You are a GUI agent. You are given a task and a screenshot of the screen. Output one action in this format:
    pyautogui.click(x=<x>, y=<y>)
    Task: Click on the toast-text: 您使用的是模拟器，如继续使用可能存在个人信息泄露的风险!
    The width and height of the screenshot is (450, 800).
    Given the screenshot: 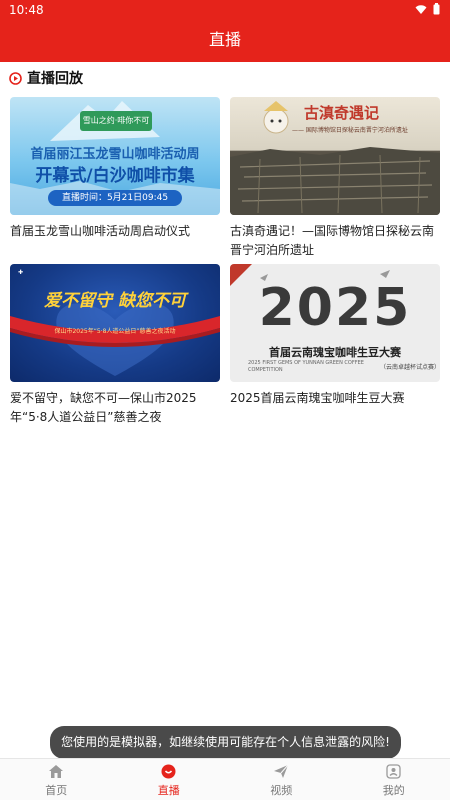 What is the action you would take?
    pyautogui.click(x=225, y=742)
    